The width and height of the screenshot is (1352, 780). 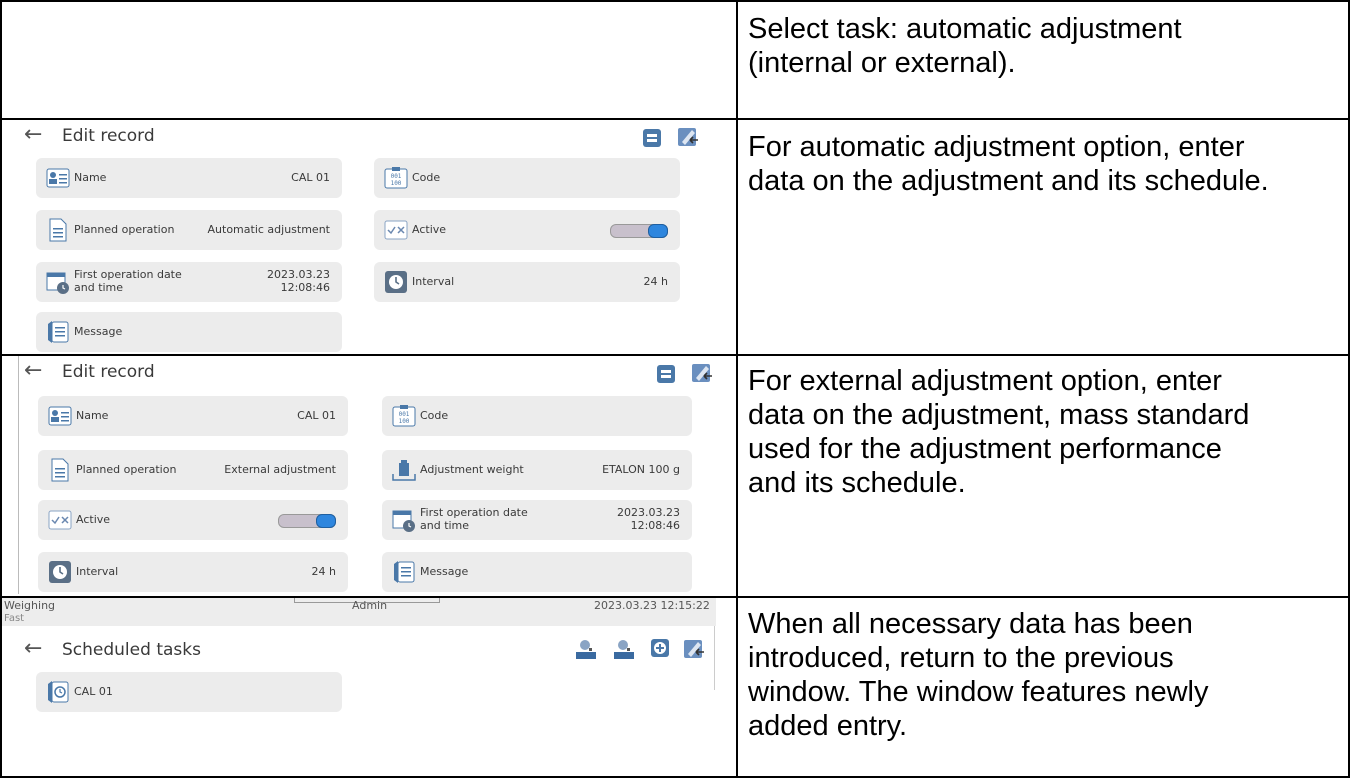 I want to click on planned-operation-field: Planned operation External adjustment, so click(x=193, y=470).